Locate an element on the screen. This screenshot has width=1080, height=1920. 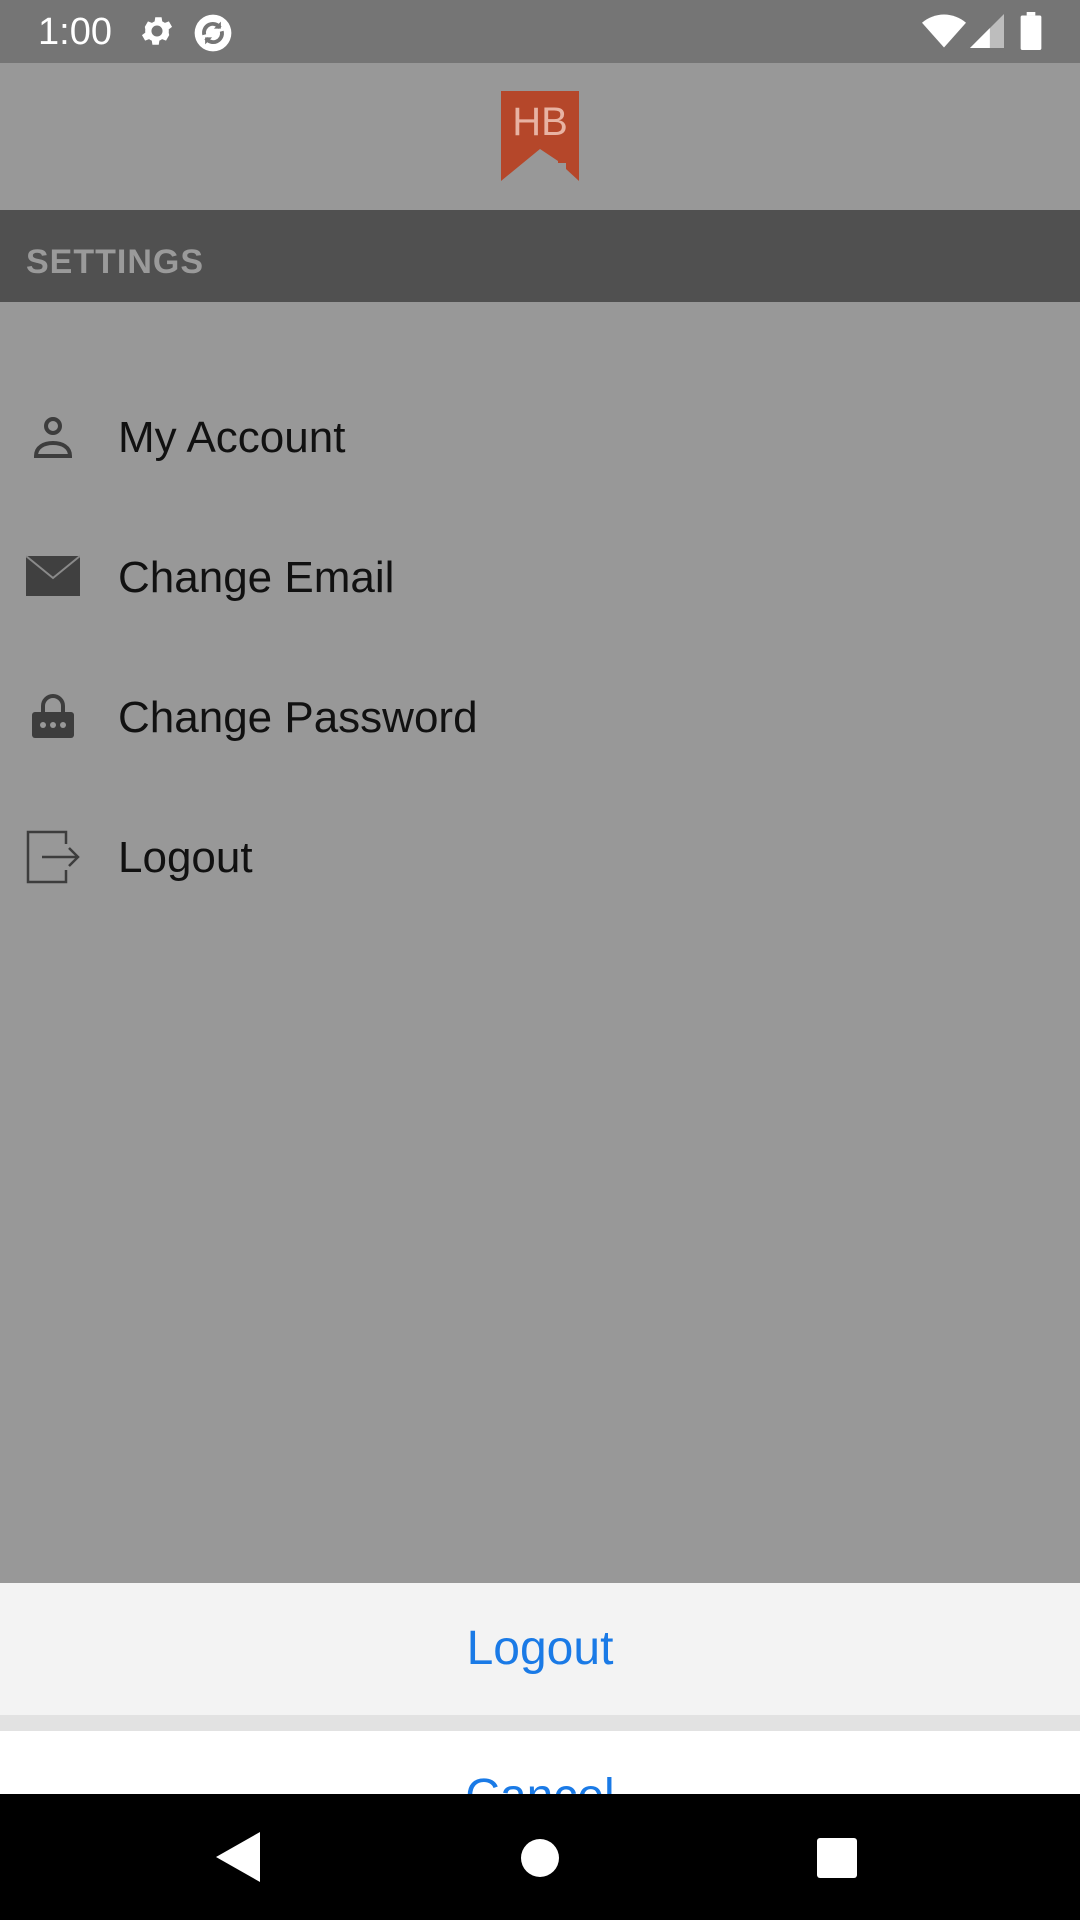
sheet-divider is located at coordinates (540, 1723).